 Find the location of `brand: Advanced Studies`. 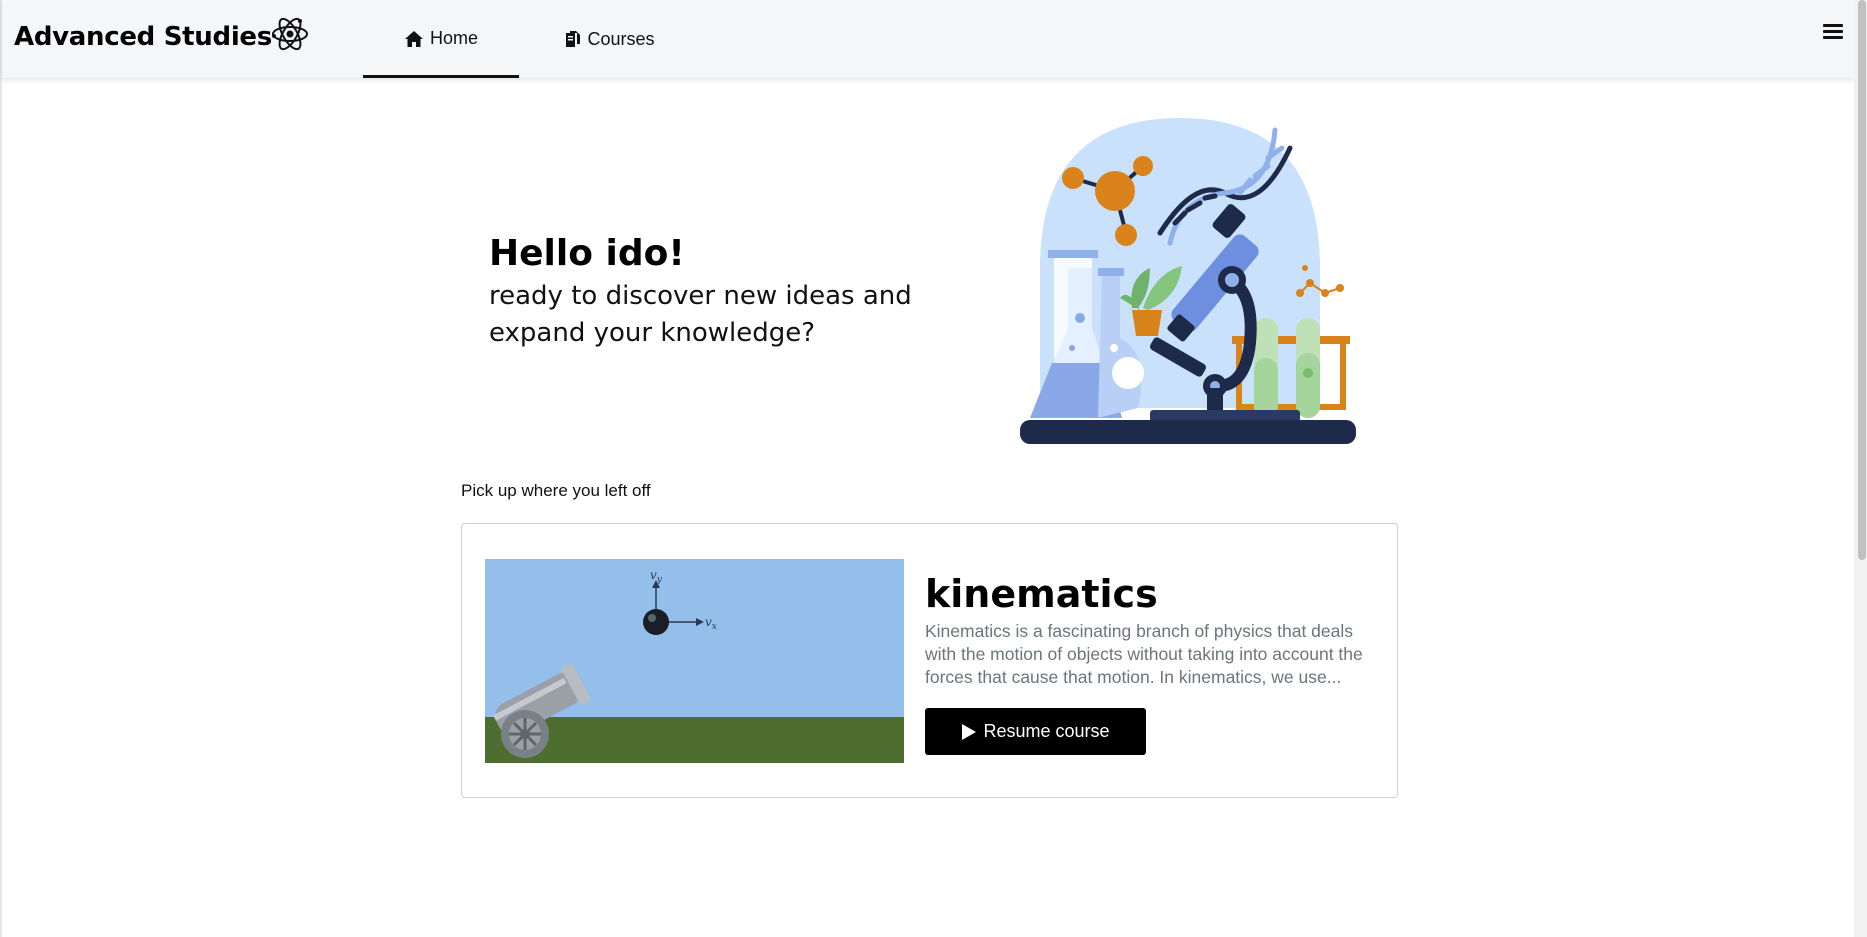

brand: Advanced Studies is located at coordinates (162, 37).